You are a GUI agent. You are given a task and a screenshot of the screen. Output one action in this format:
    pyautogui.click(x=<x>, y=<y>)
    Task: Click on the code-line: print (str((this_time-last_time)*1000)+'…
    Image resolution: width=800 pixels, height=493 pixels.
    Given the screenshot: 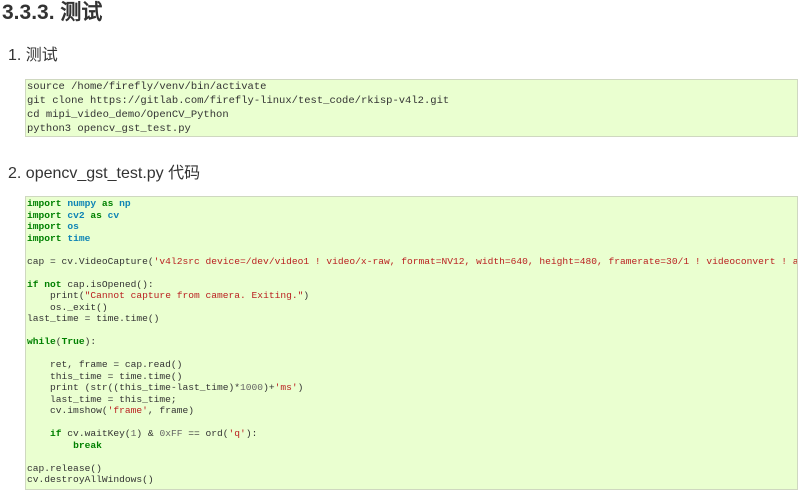 What is the action you would take?
    pyautogui.click(x=177, y=387)
    